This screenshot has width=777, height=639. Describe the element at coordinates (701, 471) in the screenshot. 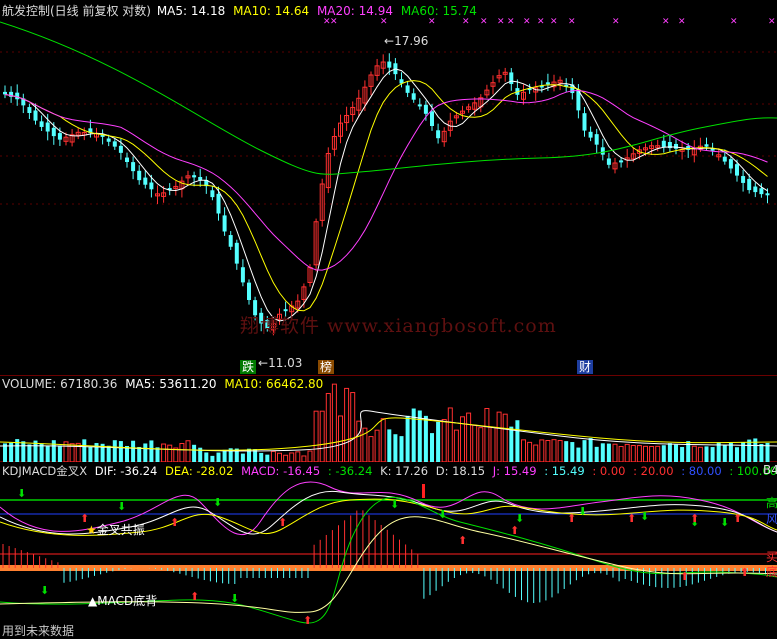

I see `indicator-value-5: : 80.00` at that location.